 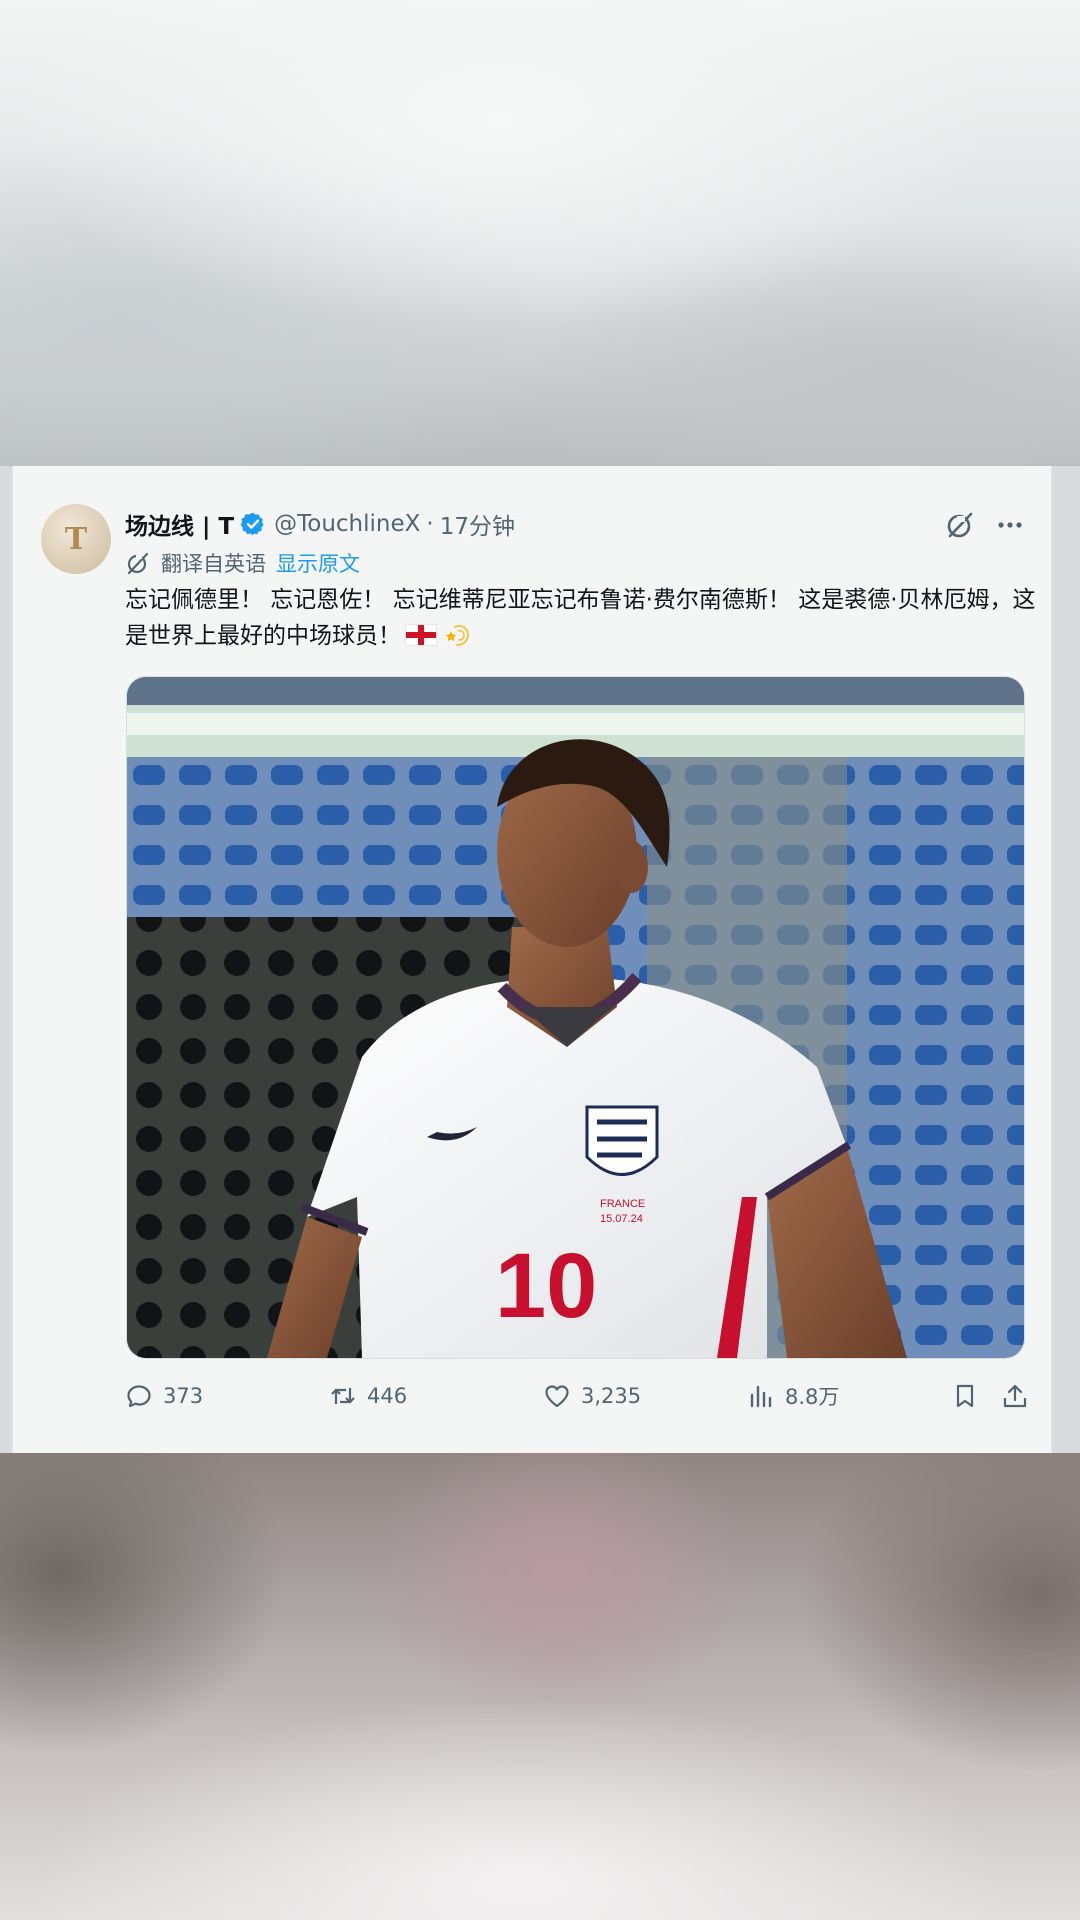 I want to click on retweet-button: 446, so click(x=368, y=1396).